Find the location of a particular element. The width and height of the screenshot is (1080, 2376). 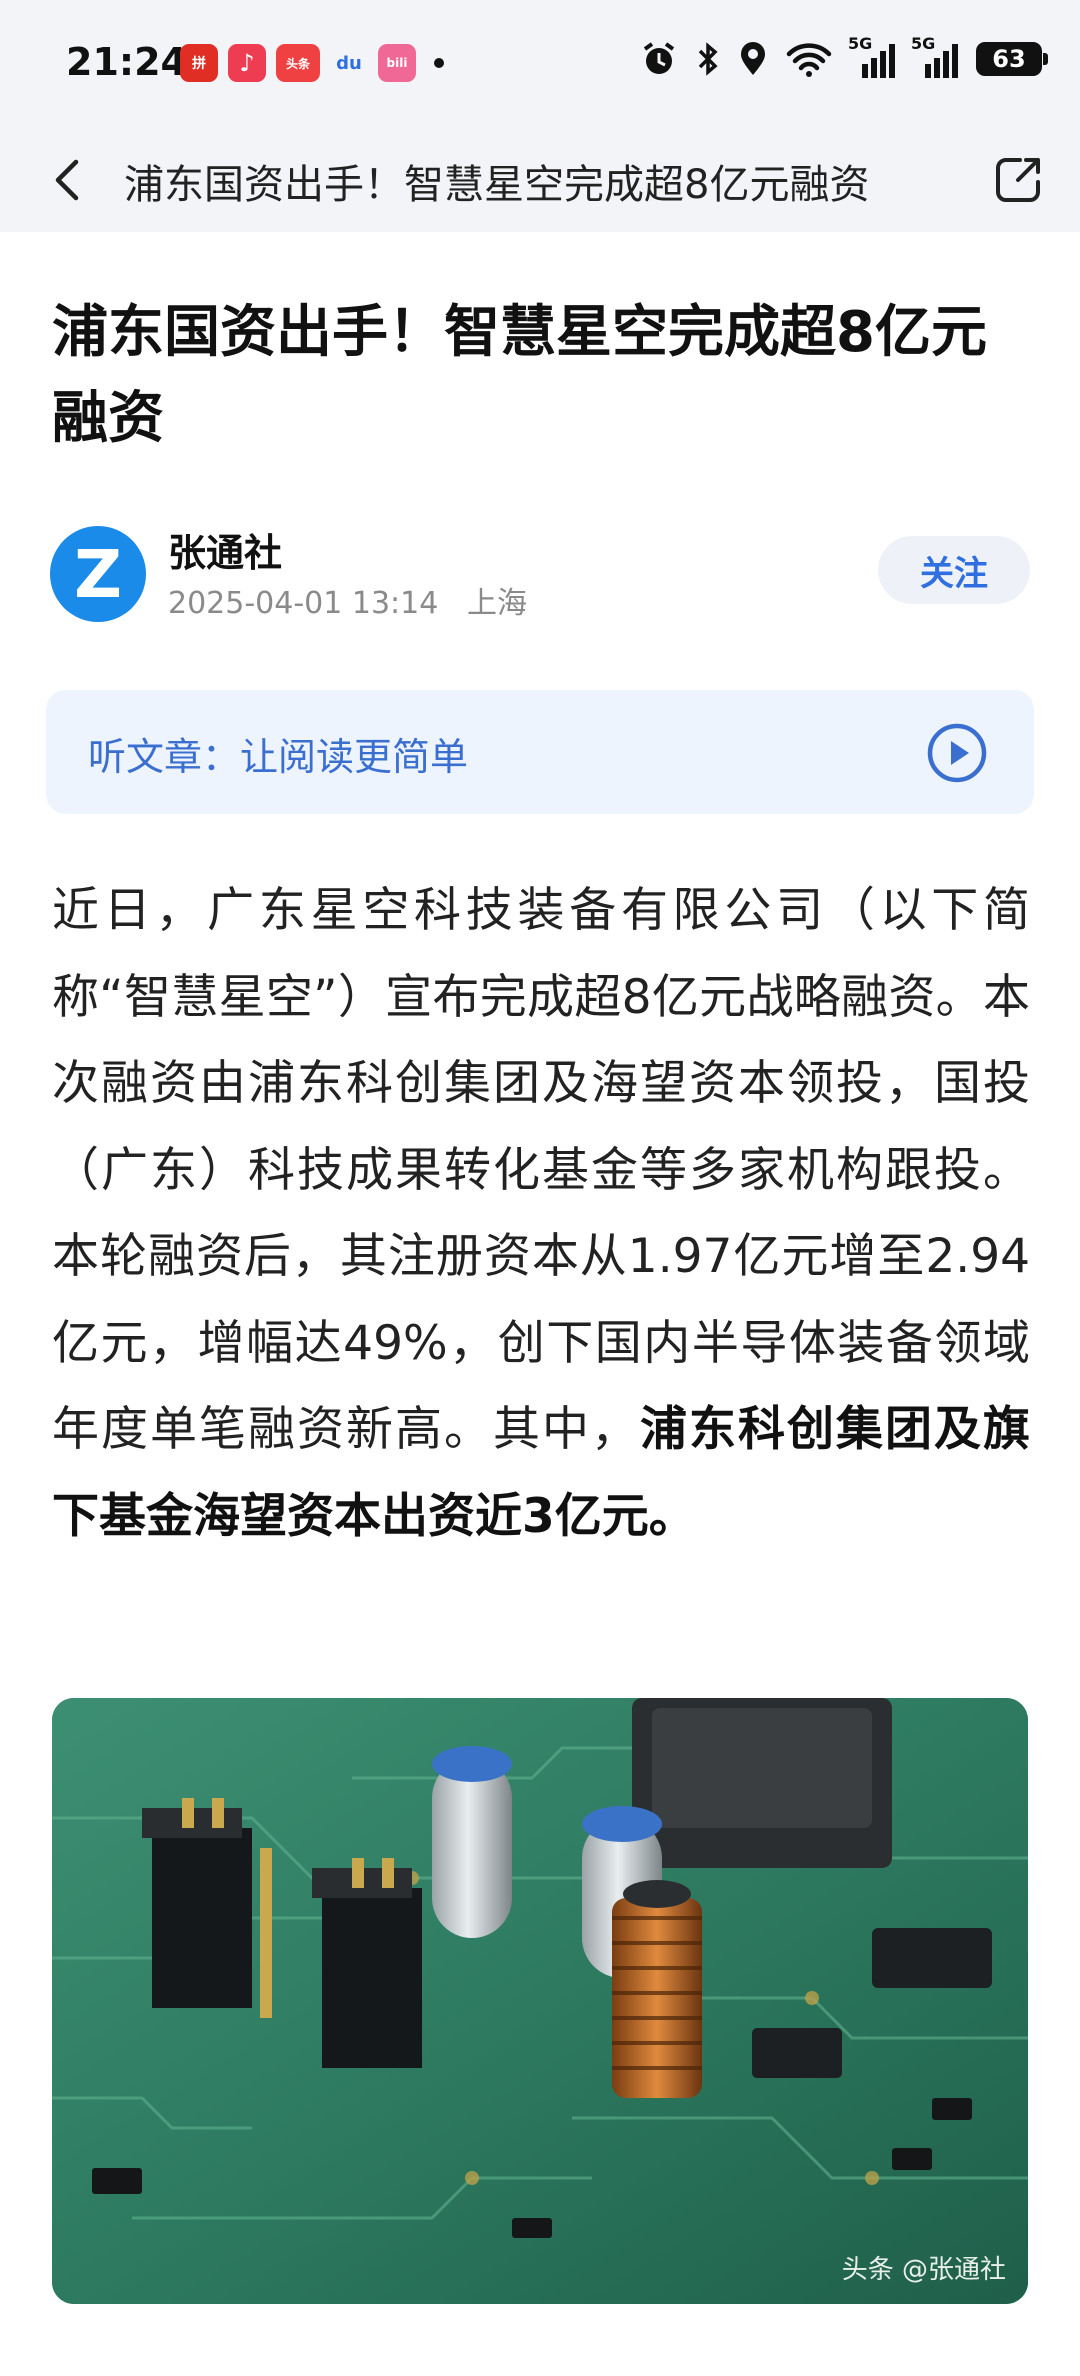

signal-5g-icon: 5G is located at coordinates (871, 56).